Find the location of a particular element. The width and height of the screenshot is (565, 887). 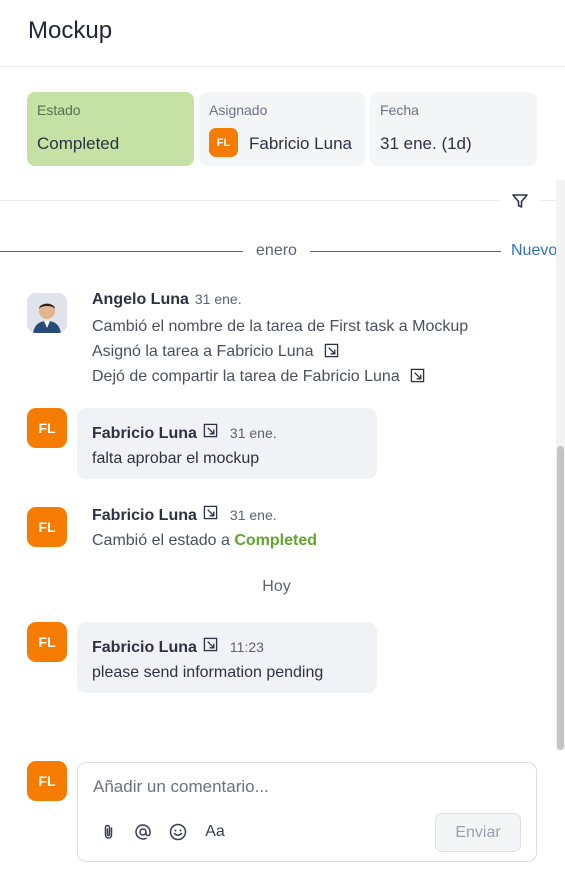

filter-icon is located at coordinates (520, 201).